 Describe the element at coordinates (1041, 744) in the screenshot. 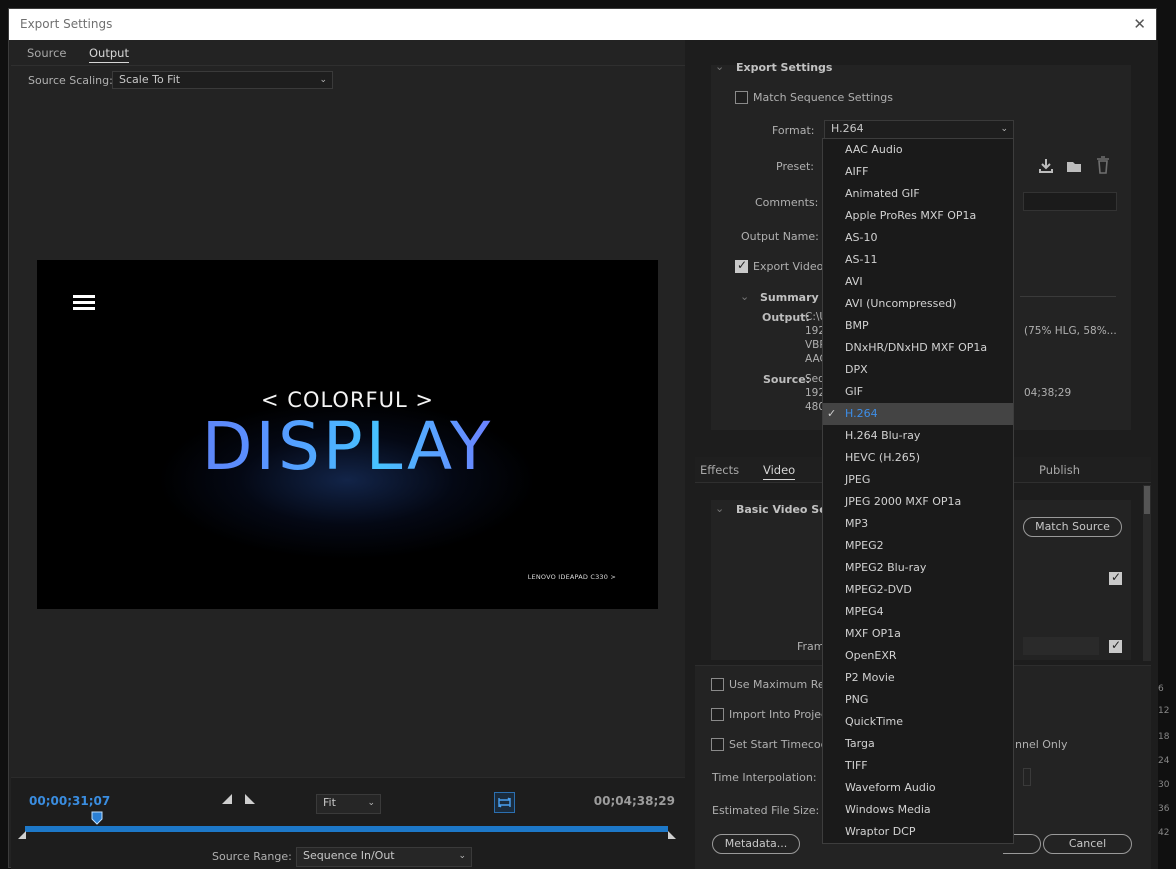

I see `render-alpha-channel-label: nnel Only` at that location.